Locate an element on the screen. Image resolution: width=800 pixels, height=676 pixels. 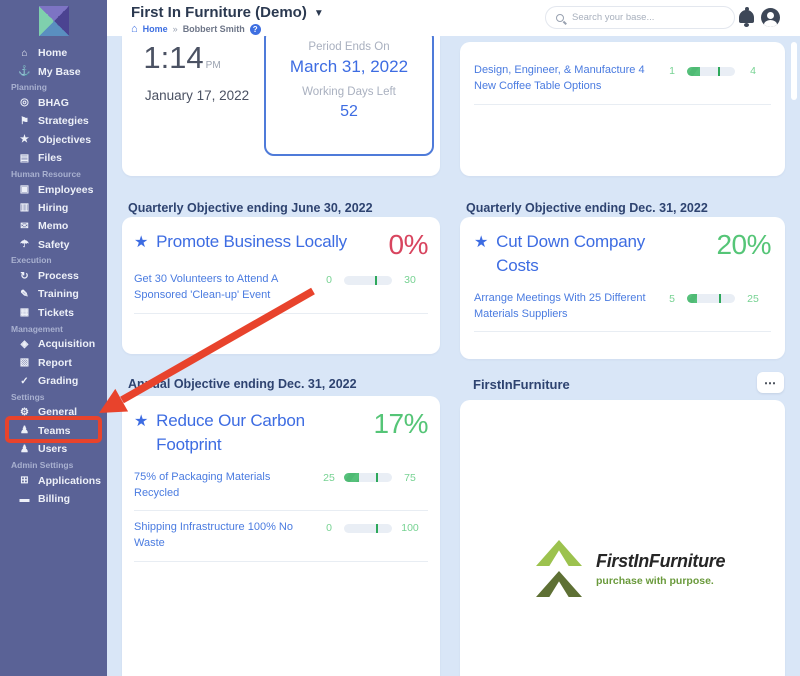
sidebar-item-applications: ⊞ Applications is located at coordinates (53, 480).